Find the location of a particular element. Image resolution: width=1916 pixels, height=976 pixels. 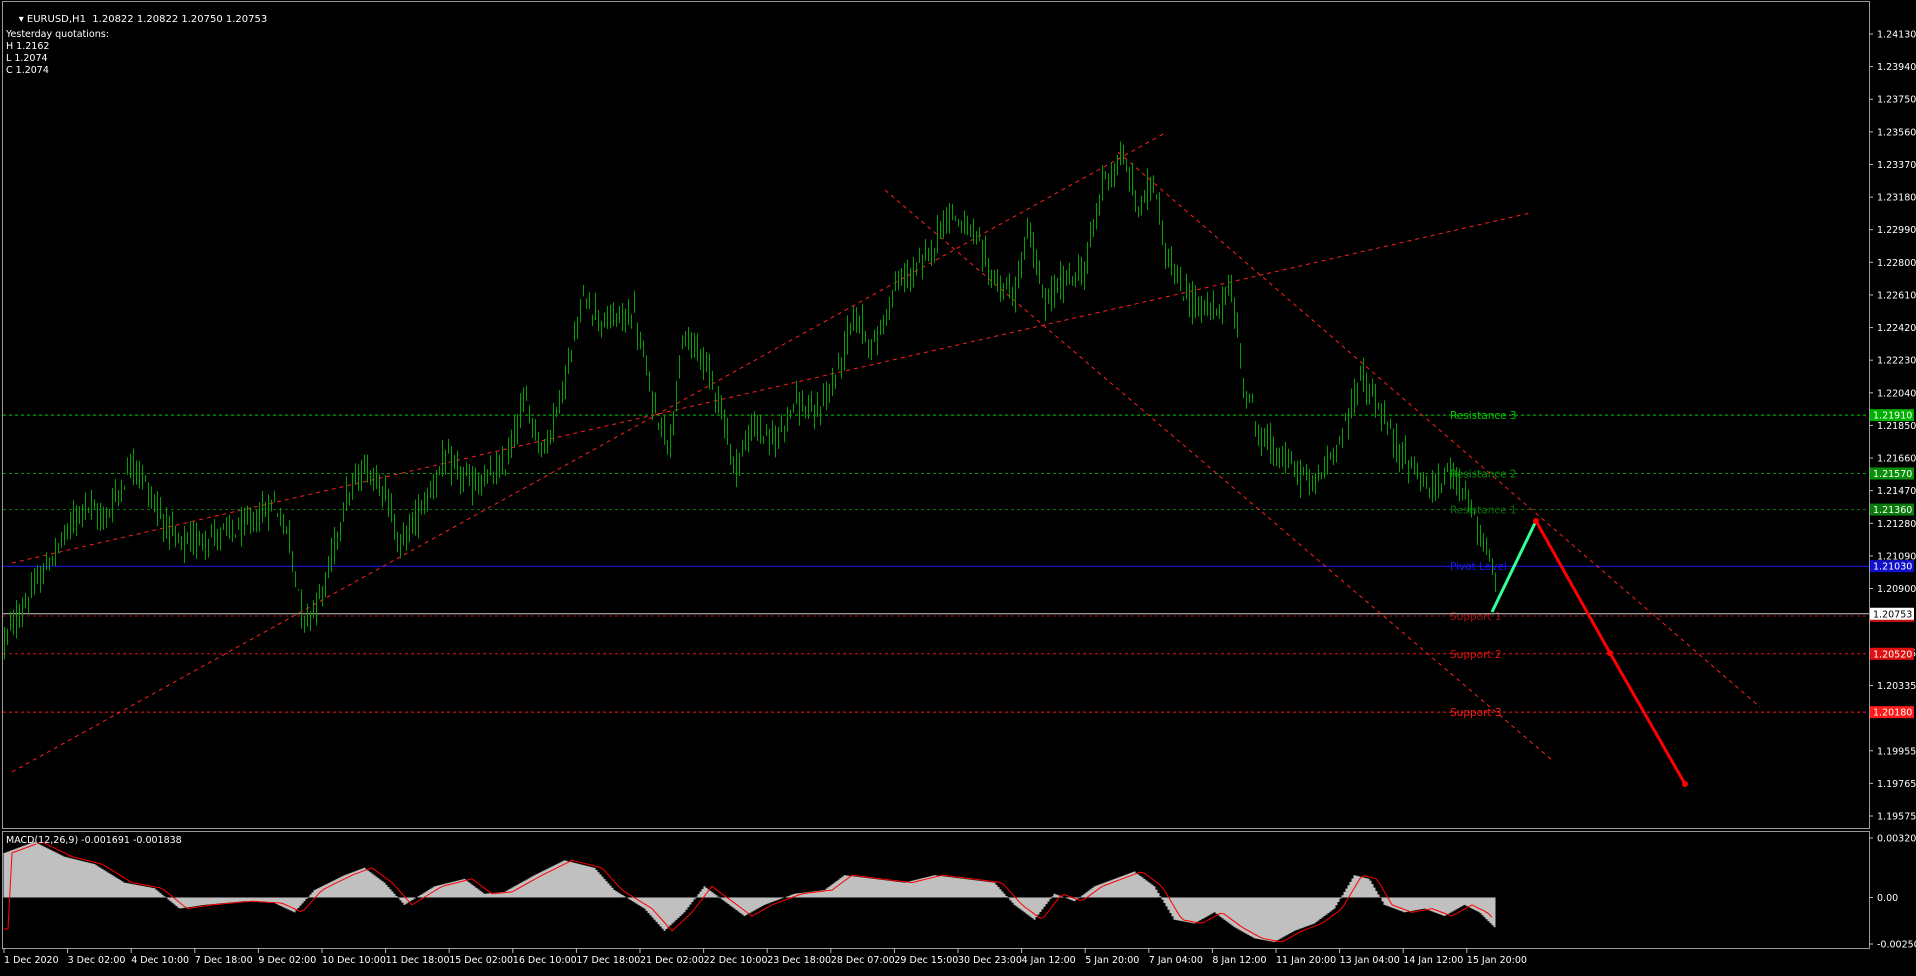

price-tick-label: 1.23370 is located at coordinates (1896, 165).